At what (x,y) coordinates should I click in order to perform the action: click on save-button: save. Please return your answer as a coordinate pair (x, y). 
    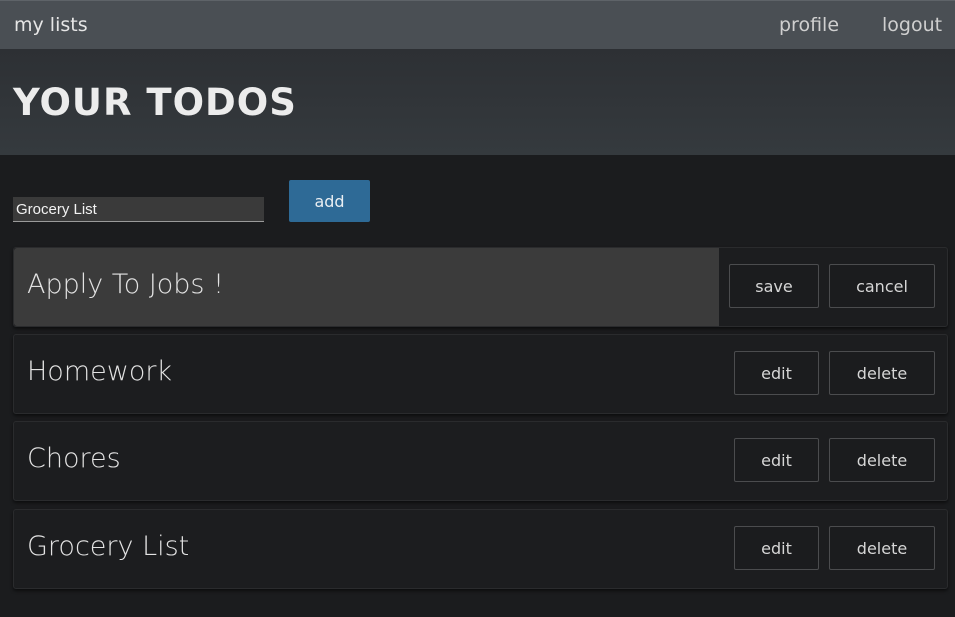
    Looking at the image, I should click on (774, 286).